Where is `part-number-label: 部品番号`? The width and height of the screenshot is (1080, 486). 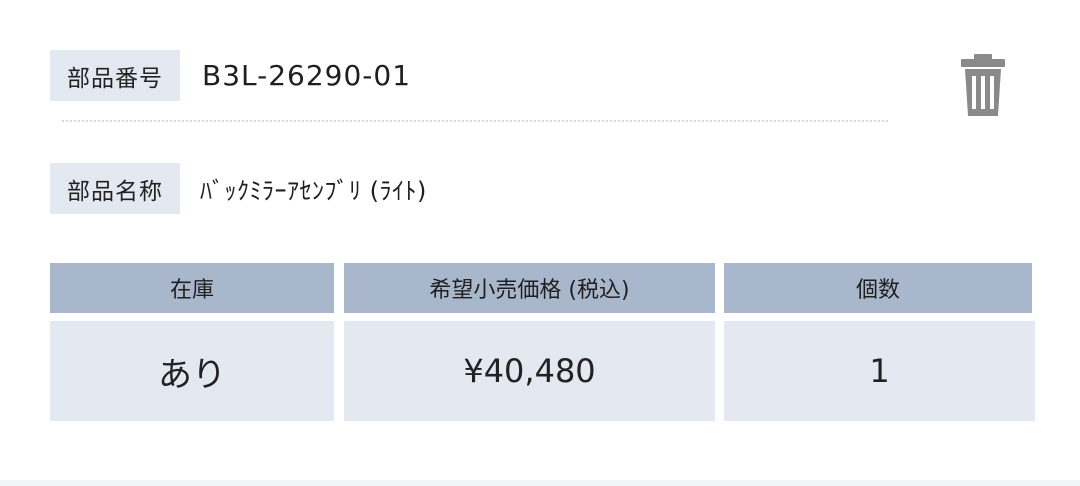
part-number-label: 部品番号 is located at coordinates (115, 75).